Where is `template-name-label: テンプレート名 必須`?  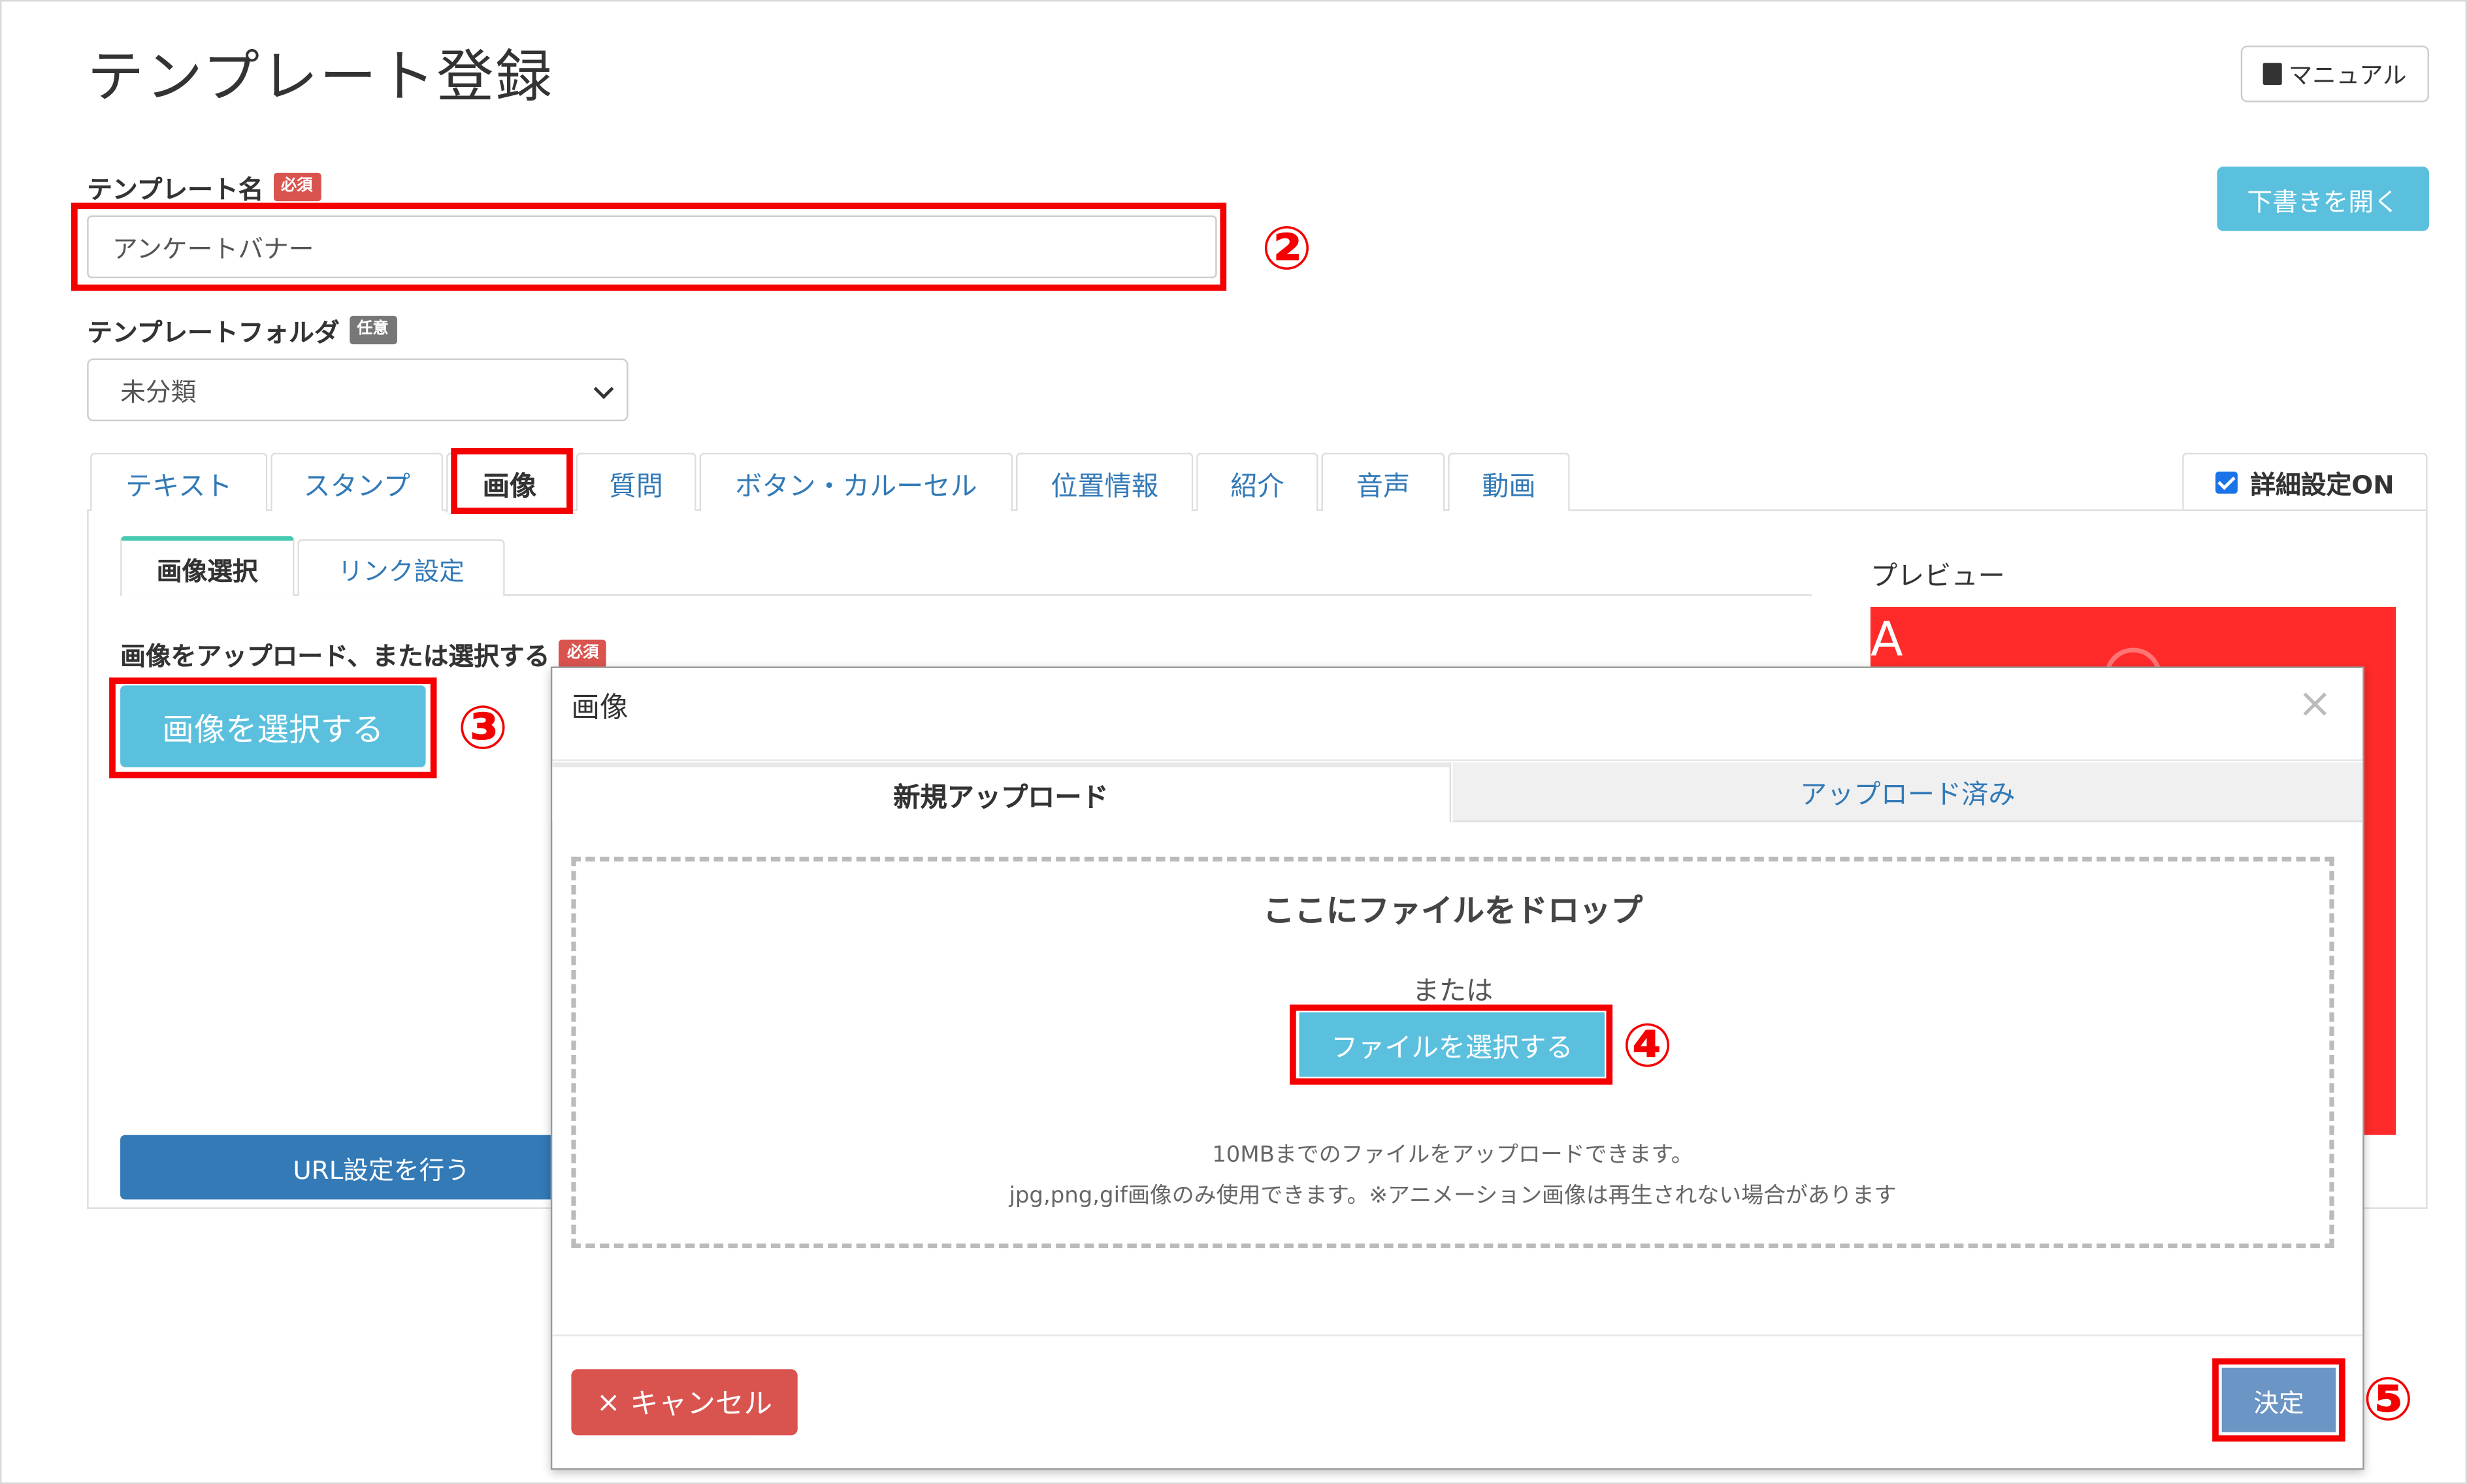 template-name-label: テンプレート名 必須 is located at coordinates (204, 187).